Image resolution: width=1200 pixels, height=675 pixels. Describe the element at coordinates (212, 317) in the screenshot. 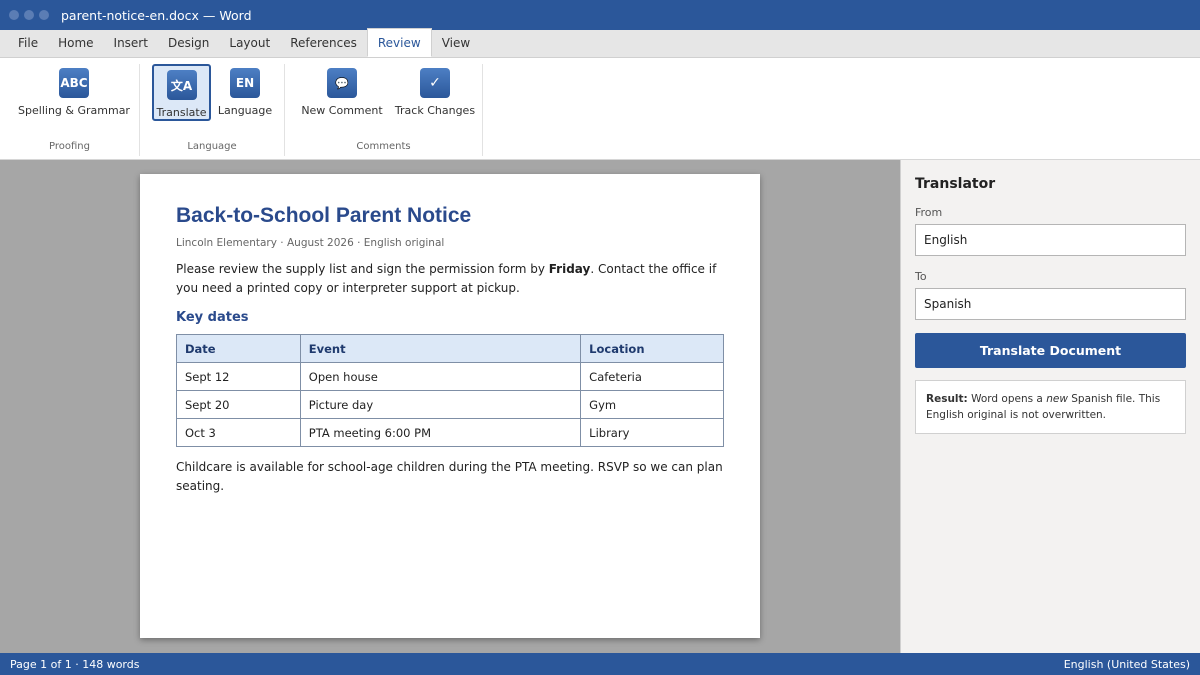

I see `key-dates-heading: Key dates` at that location.